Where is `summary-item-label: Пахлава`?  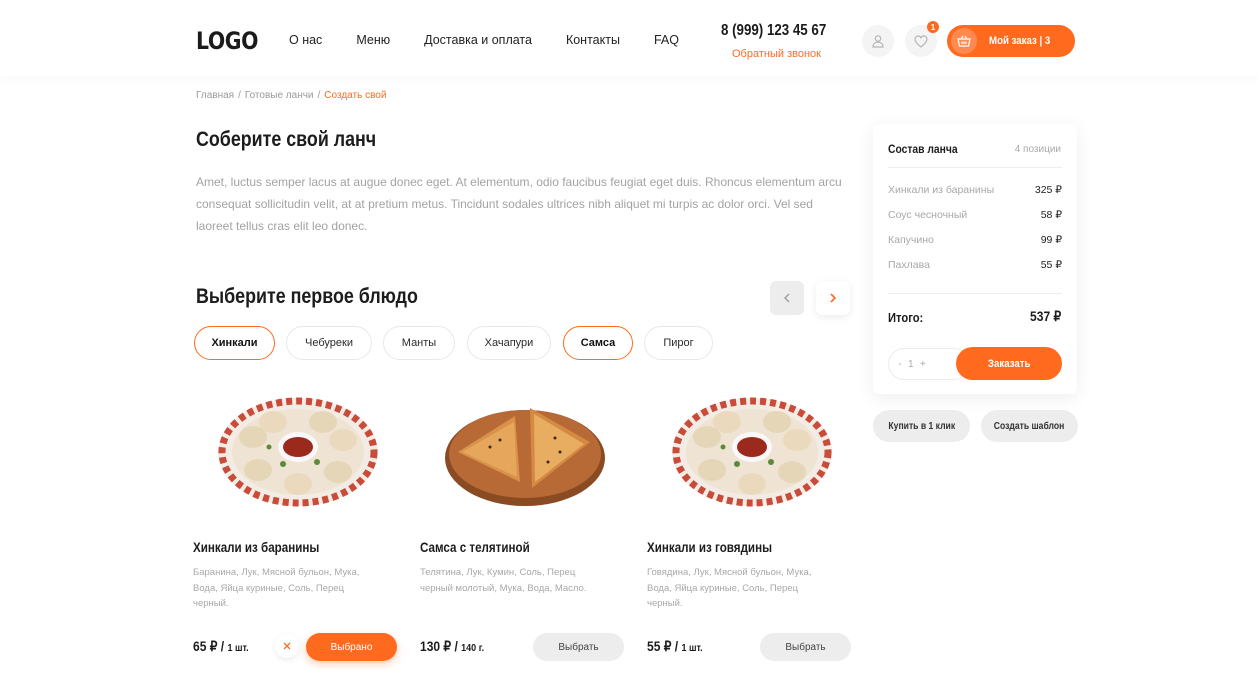
summary-item-label: Пахлава is located at coordinates (909, 265).